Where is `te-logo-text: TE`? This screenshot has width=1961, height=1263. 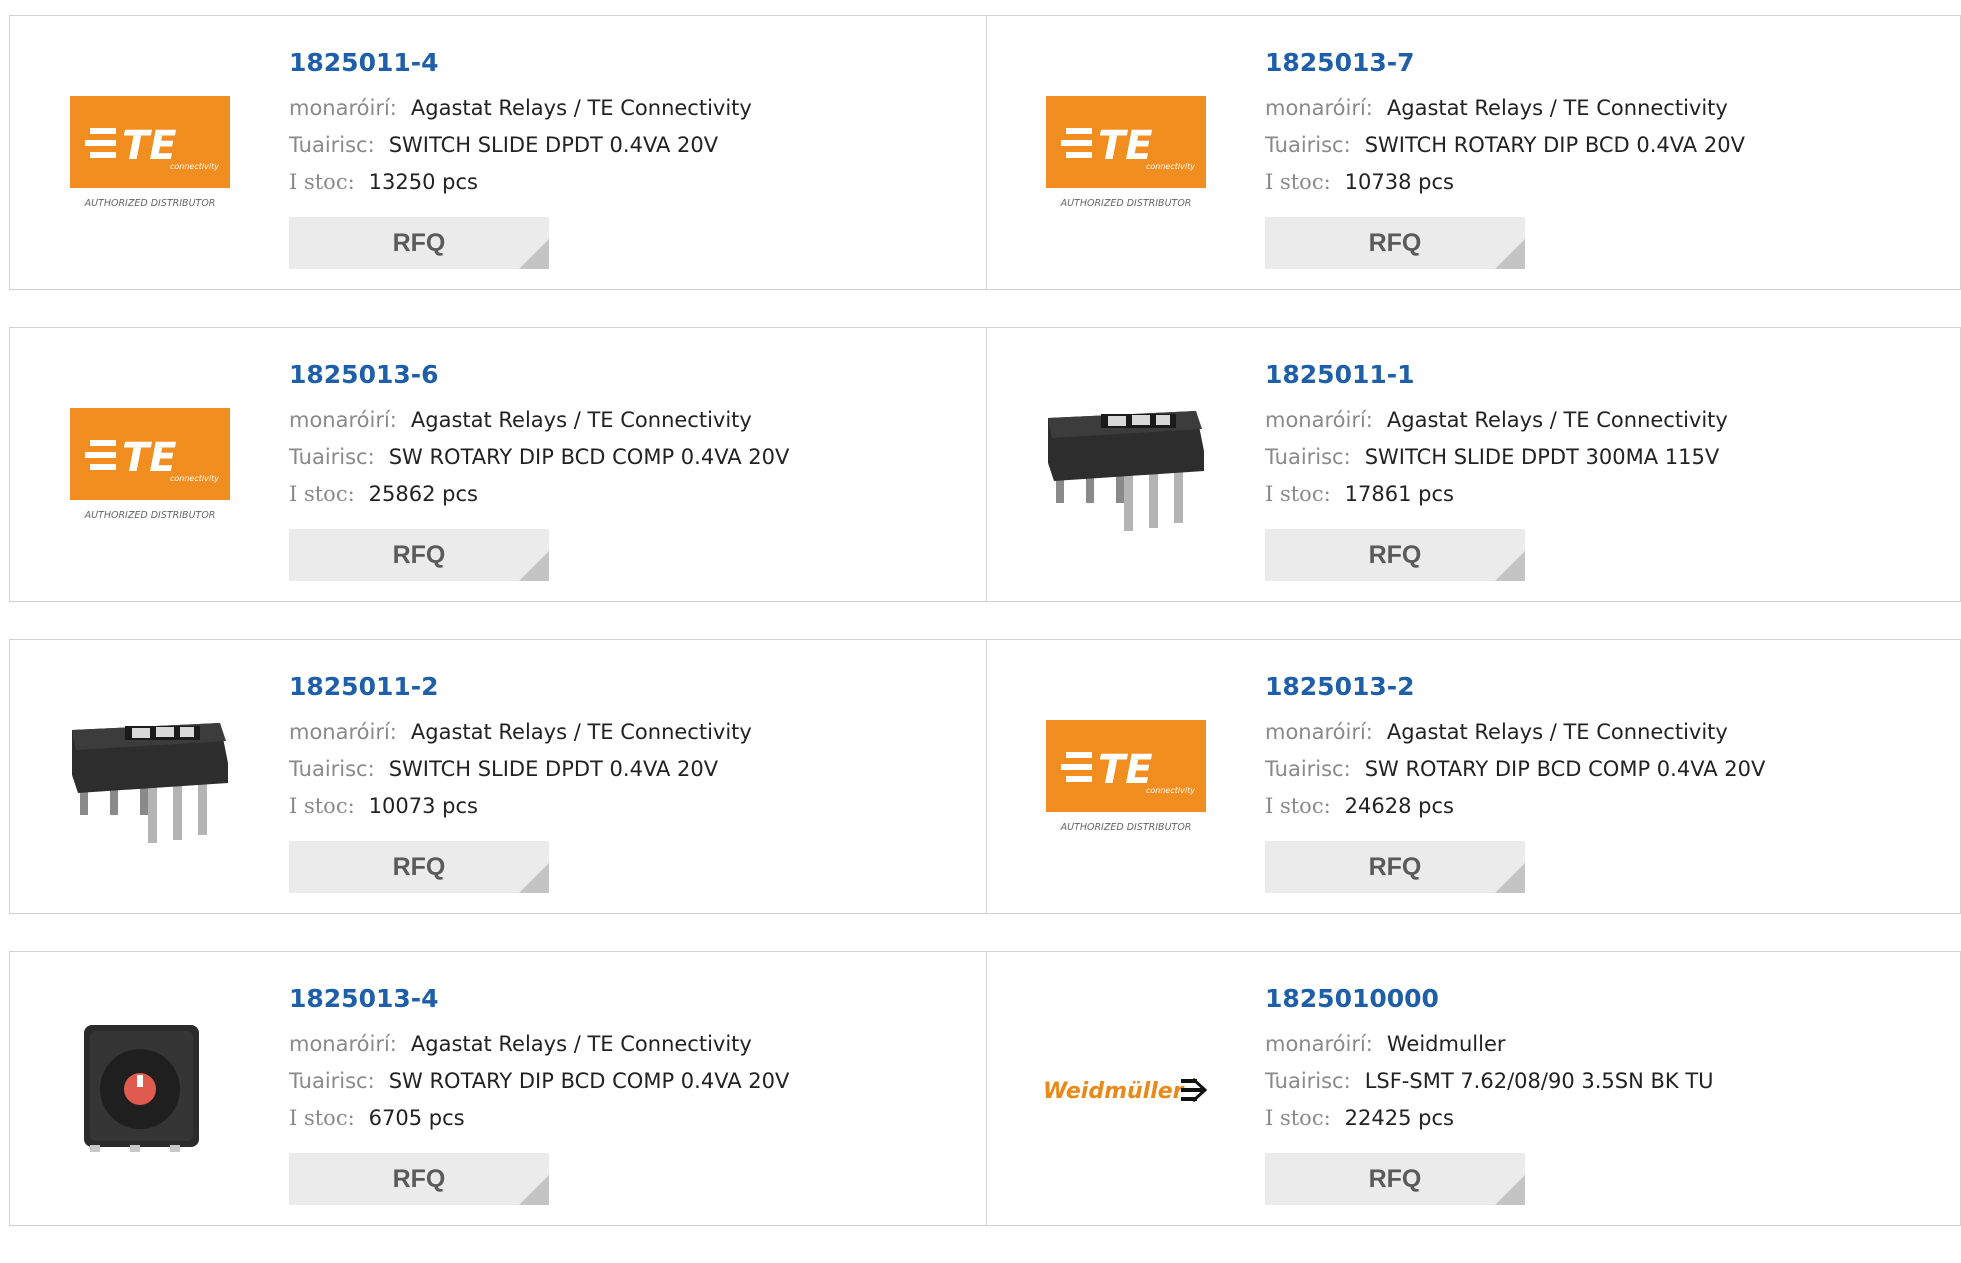 te-logo-text: TE is located at coordinates (1125, 770).